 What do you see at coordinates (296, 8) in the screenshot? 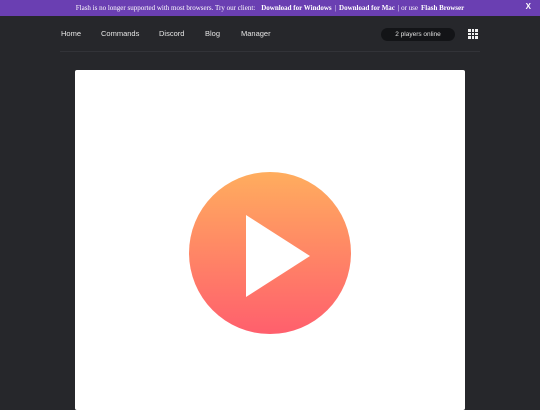
I see `download-windows-link: Download for Windows` at bounding box center [296, 8].